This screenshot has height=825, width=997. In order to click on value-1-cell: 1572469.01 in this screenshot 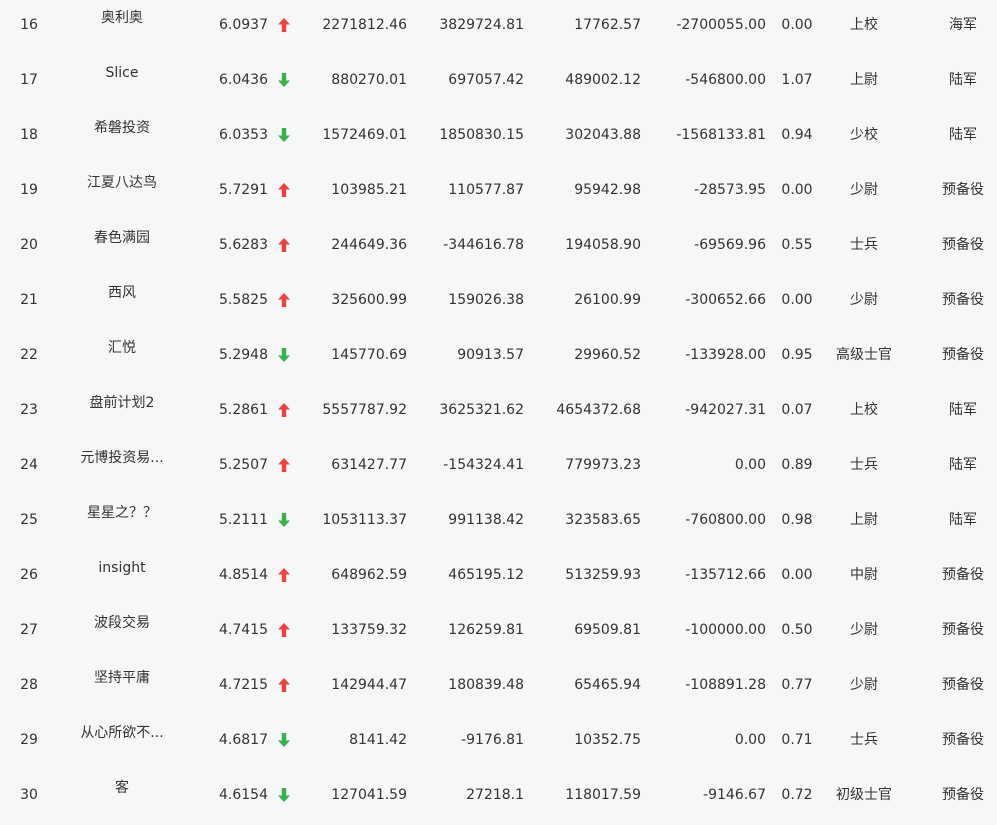, I will do `click(364, 135)`.